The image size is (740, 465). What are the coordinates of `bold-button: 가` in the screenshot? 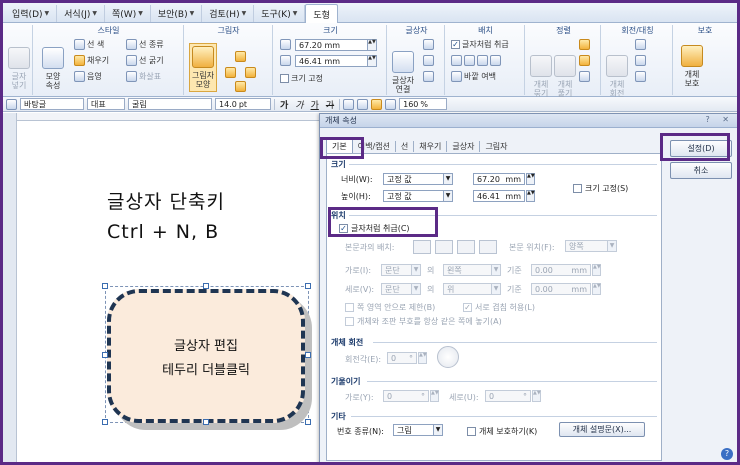 It's located at (284, 104).